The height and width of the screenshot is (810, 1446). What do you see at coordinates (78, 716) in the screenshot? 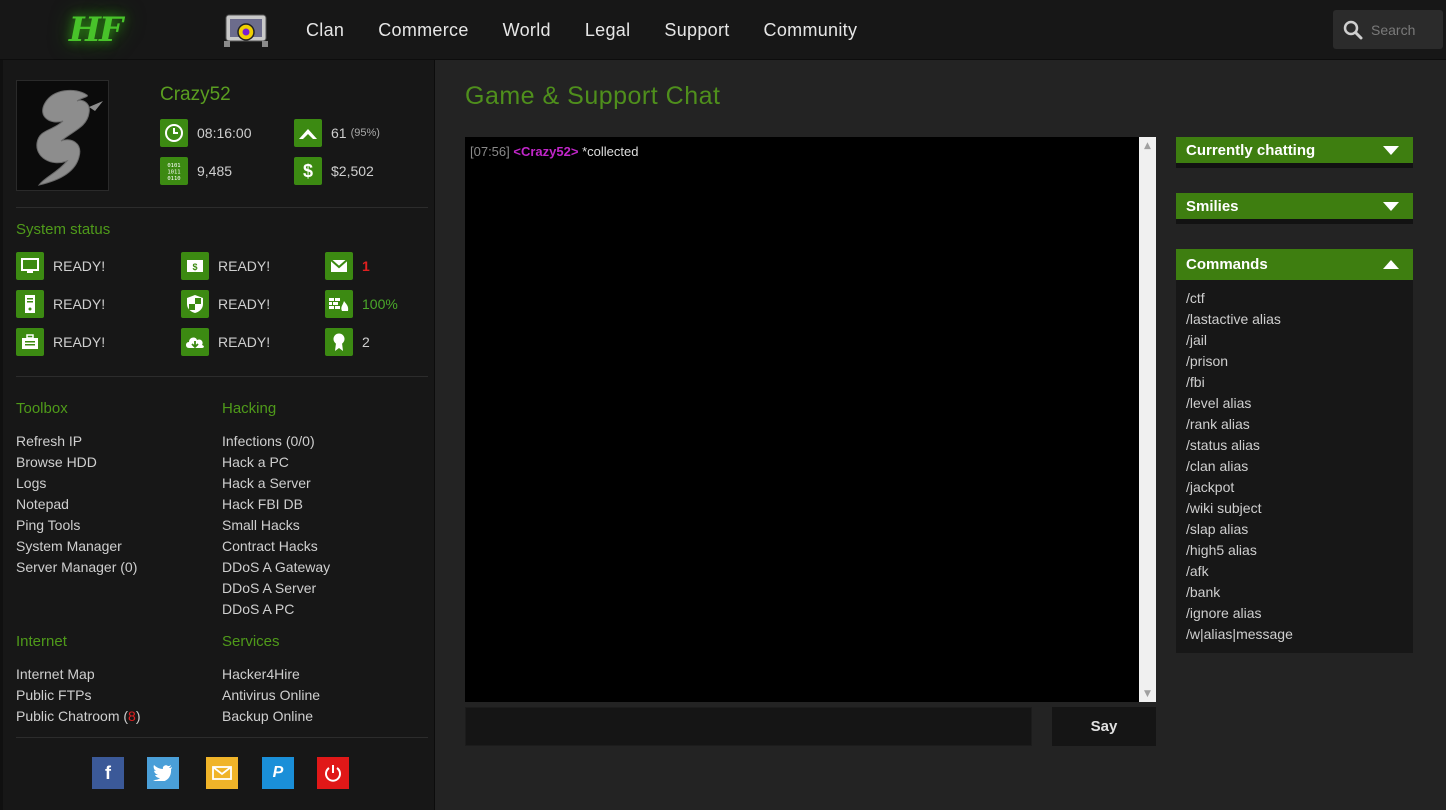
I see `public-chatroom-link: Public Chatroom (8)` at bounding box center [78, 716].